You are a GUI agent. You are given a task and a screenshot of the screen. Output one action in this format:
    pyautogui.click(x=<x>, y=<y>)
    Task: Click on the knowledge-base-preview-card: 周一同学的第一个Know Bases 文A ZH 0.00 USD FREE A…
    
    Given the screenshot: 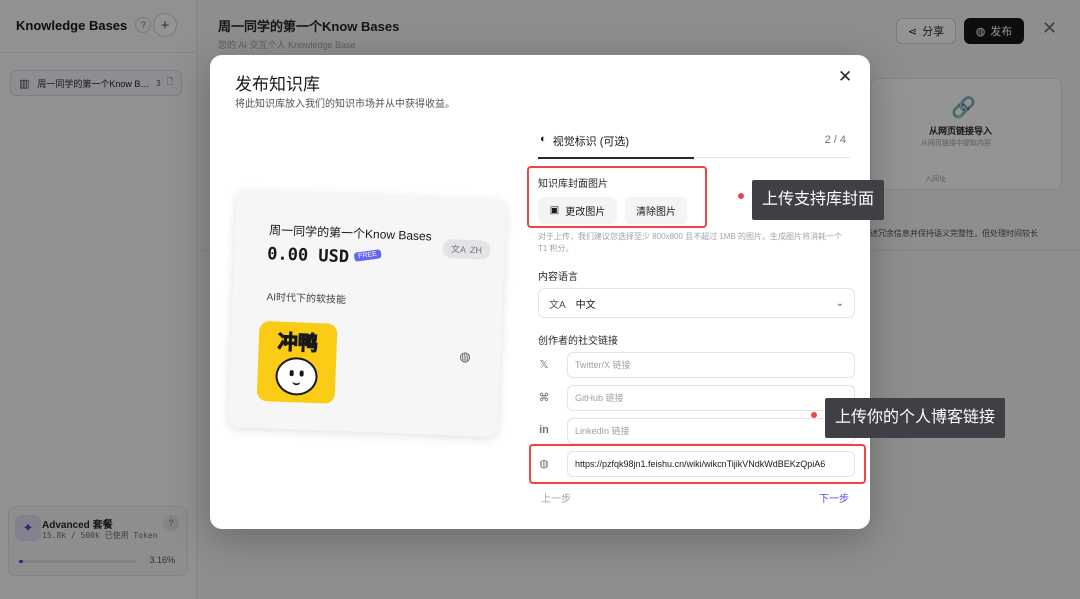 What is the action you would take?
    pyautogui.click(x=367, y=313)
    